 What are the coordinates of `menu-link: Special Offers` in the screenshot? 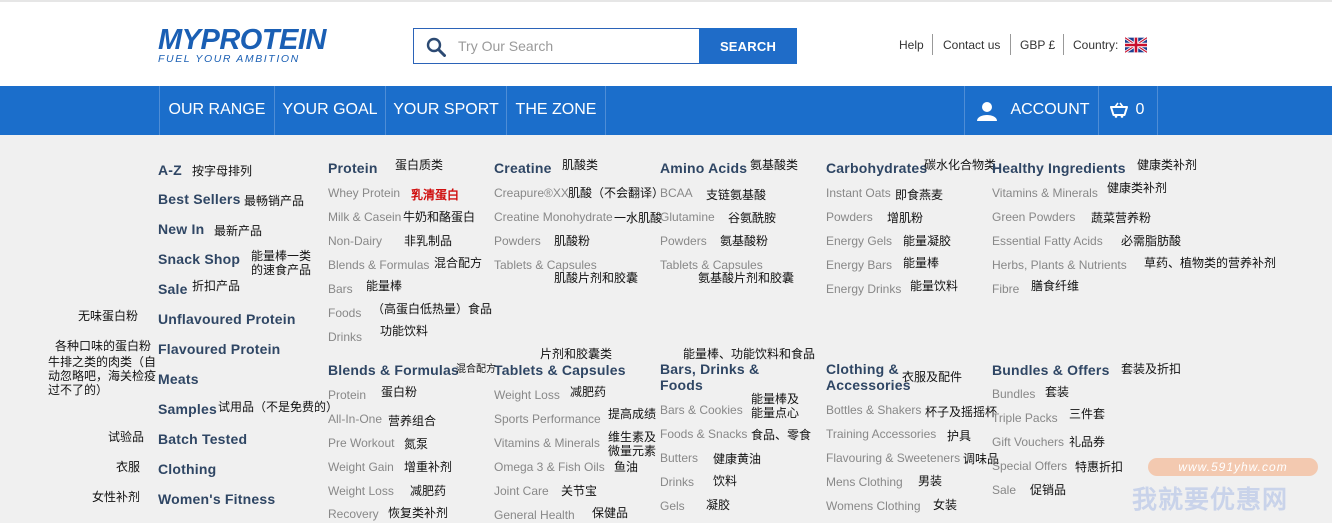 It's located at (1029, 466).